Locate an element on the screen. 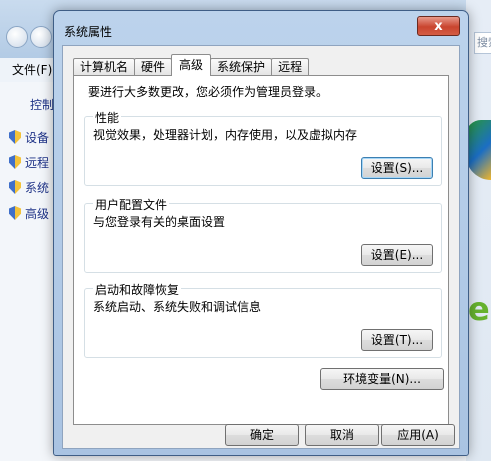  forward-button is located at coordinates (41, 37).